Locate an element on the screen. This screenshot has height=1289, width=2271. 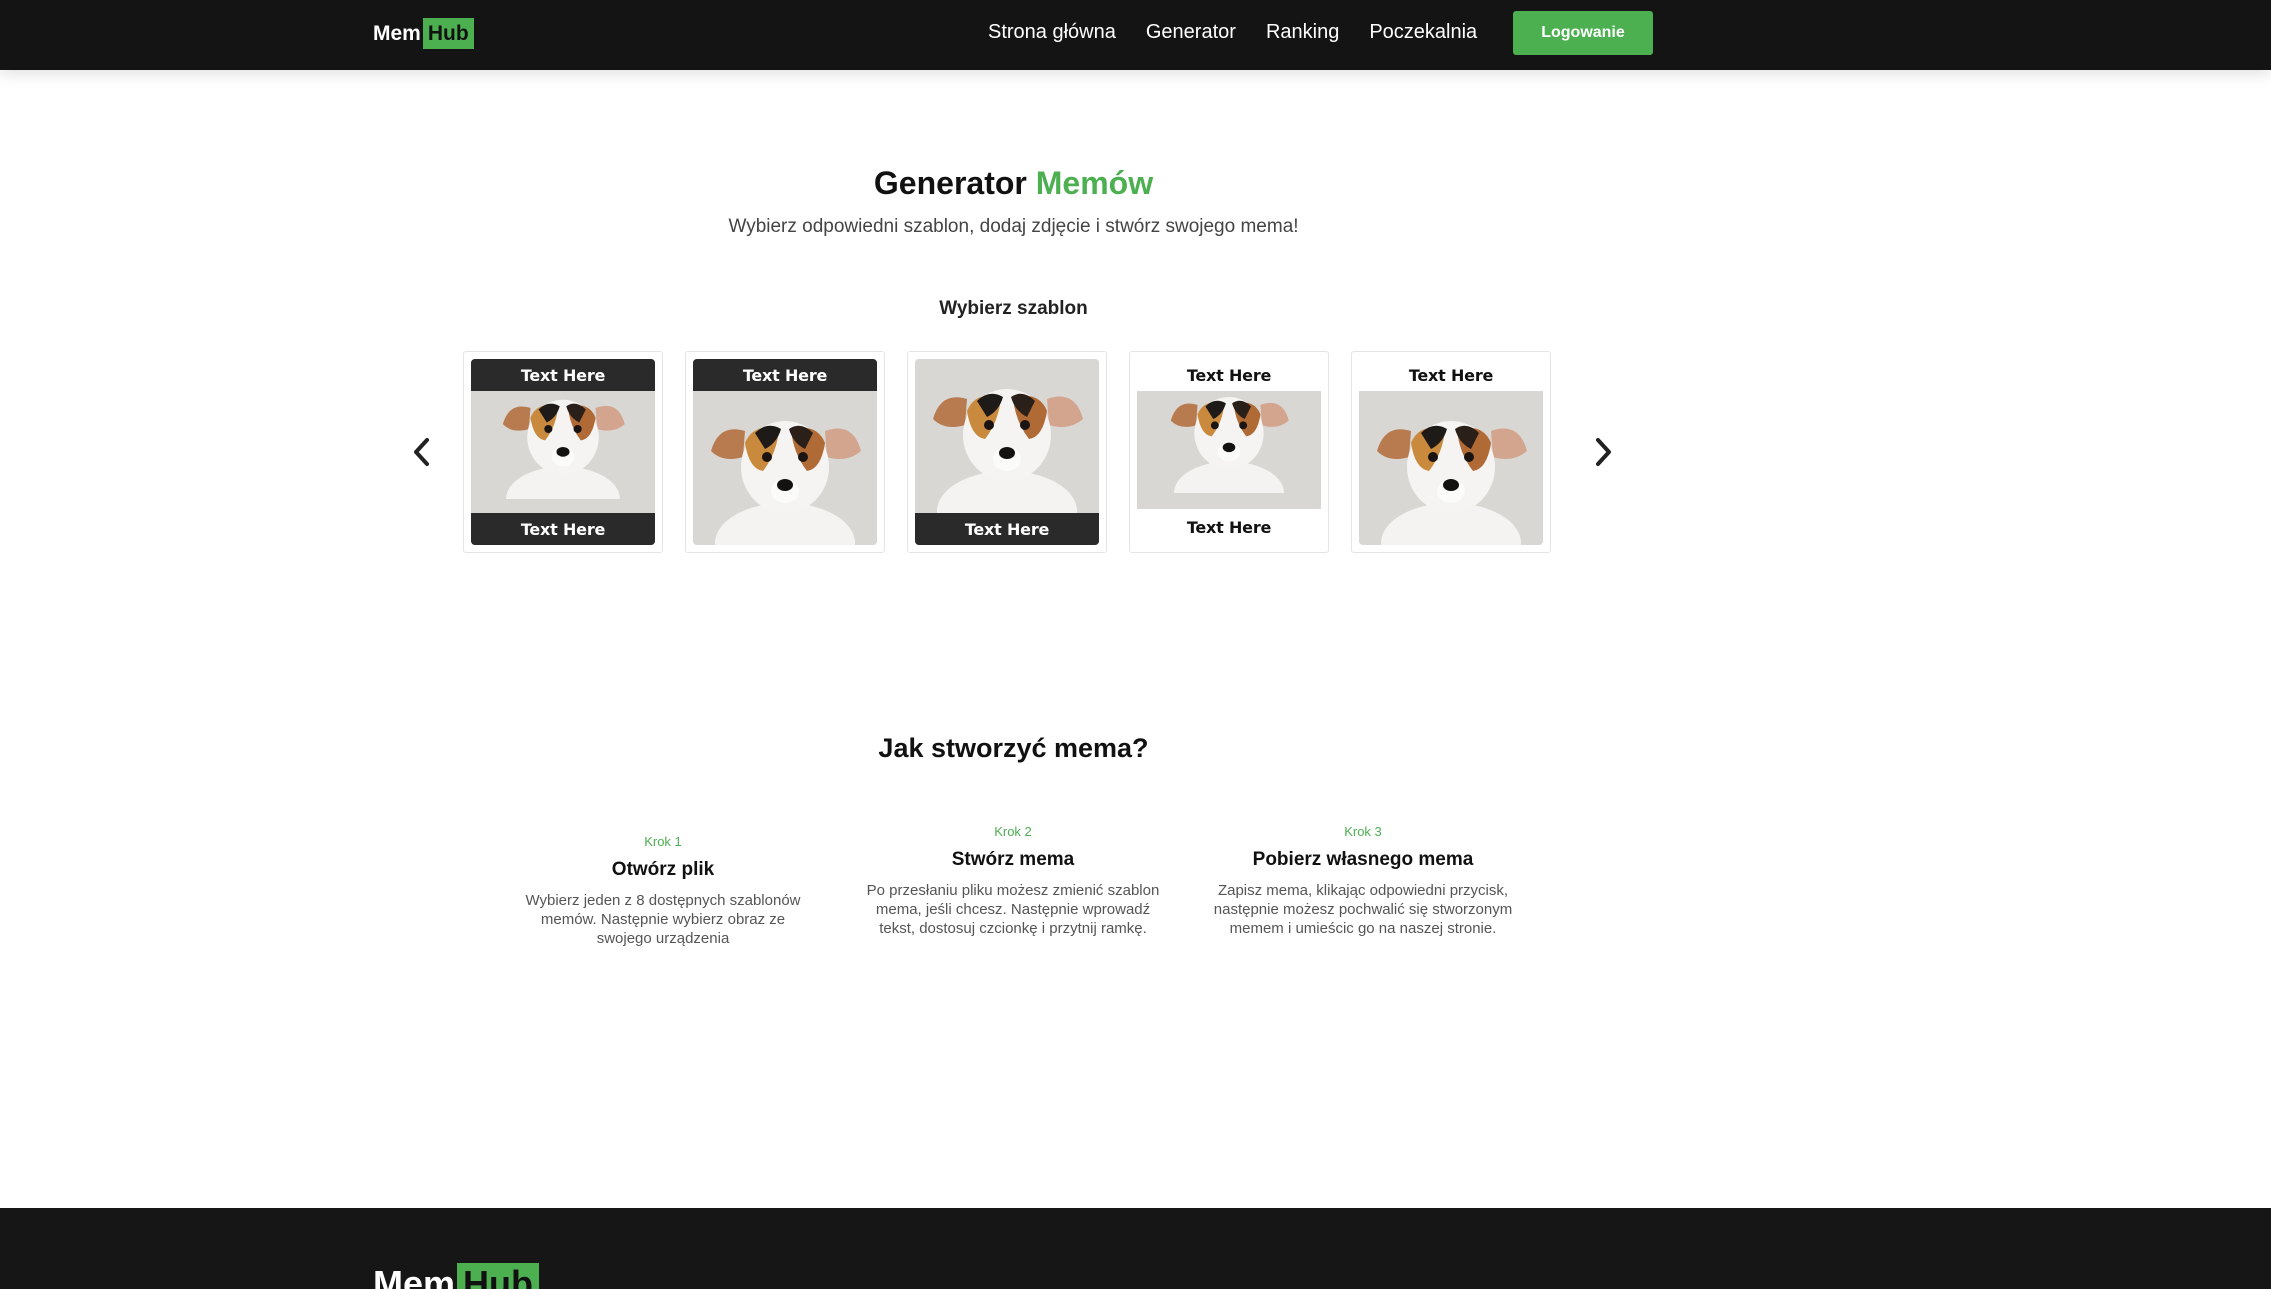
page-title: Generator Memów is located at coordinates (1013, 183).